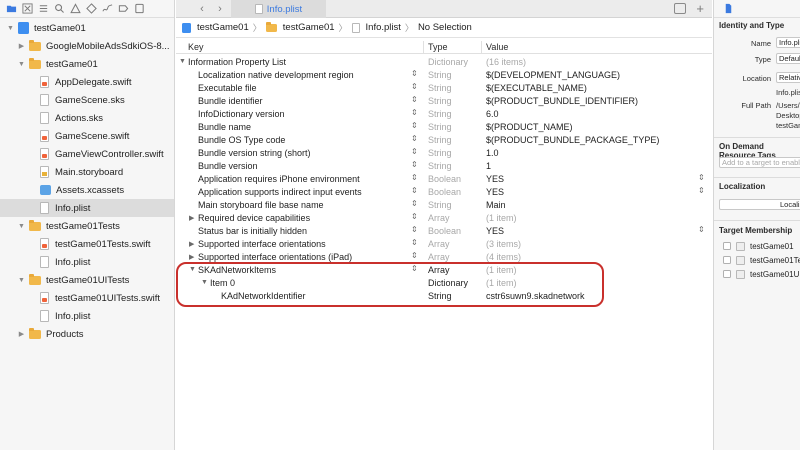  Describe the element at coordinates (759, 246) in the screenshot. I see `target-membership-item: testGame01` at that location.